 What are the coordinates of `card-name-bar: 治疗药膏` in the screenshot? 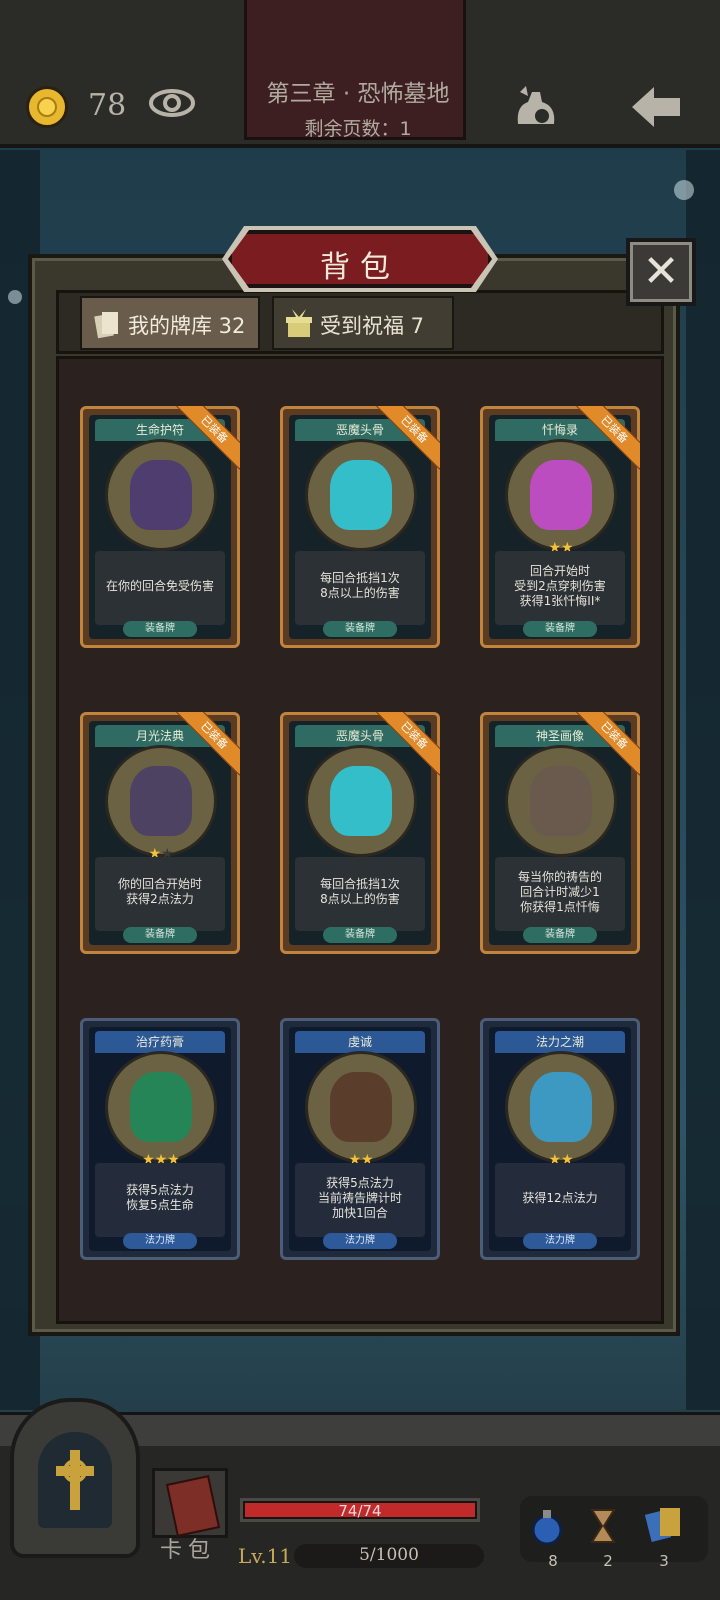 It's located at (160, 1042).